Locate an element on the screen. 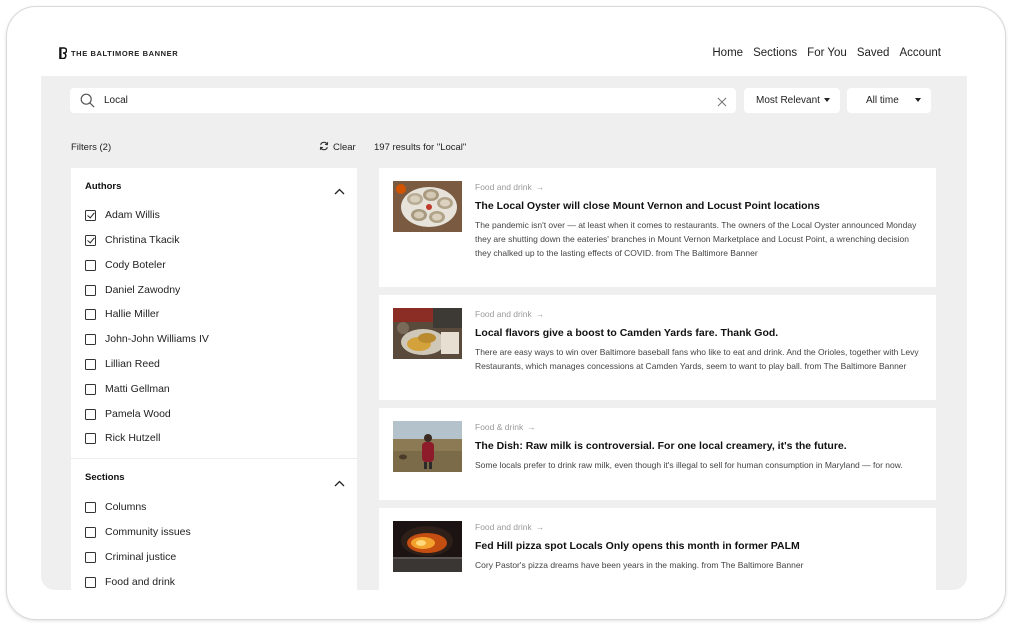 This screenshot has width=1024, height=626. filter-label: Lillian Reed is located at coordinates (132, 364).